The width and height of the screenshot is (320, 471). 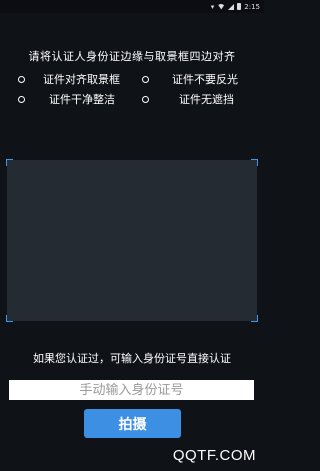 I want to click on shoot-button: 拍摄, so click(x=132, y=423).